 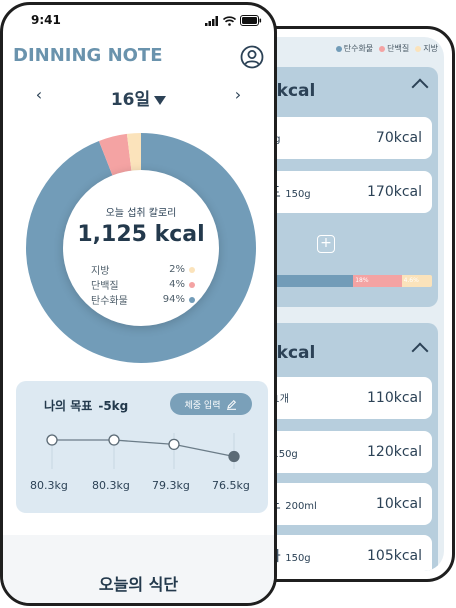 What do you see at coordinates (211, 20) in the screenshot?
I see `signal-icon` at bounding box center [211, 20].